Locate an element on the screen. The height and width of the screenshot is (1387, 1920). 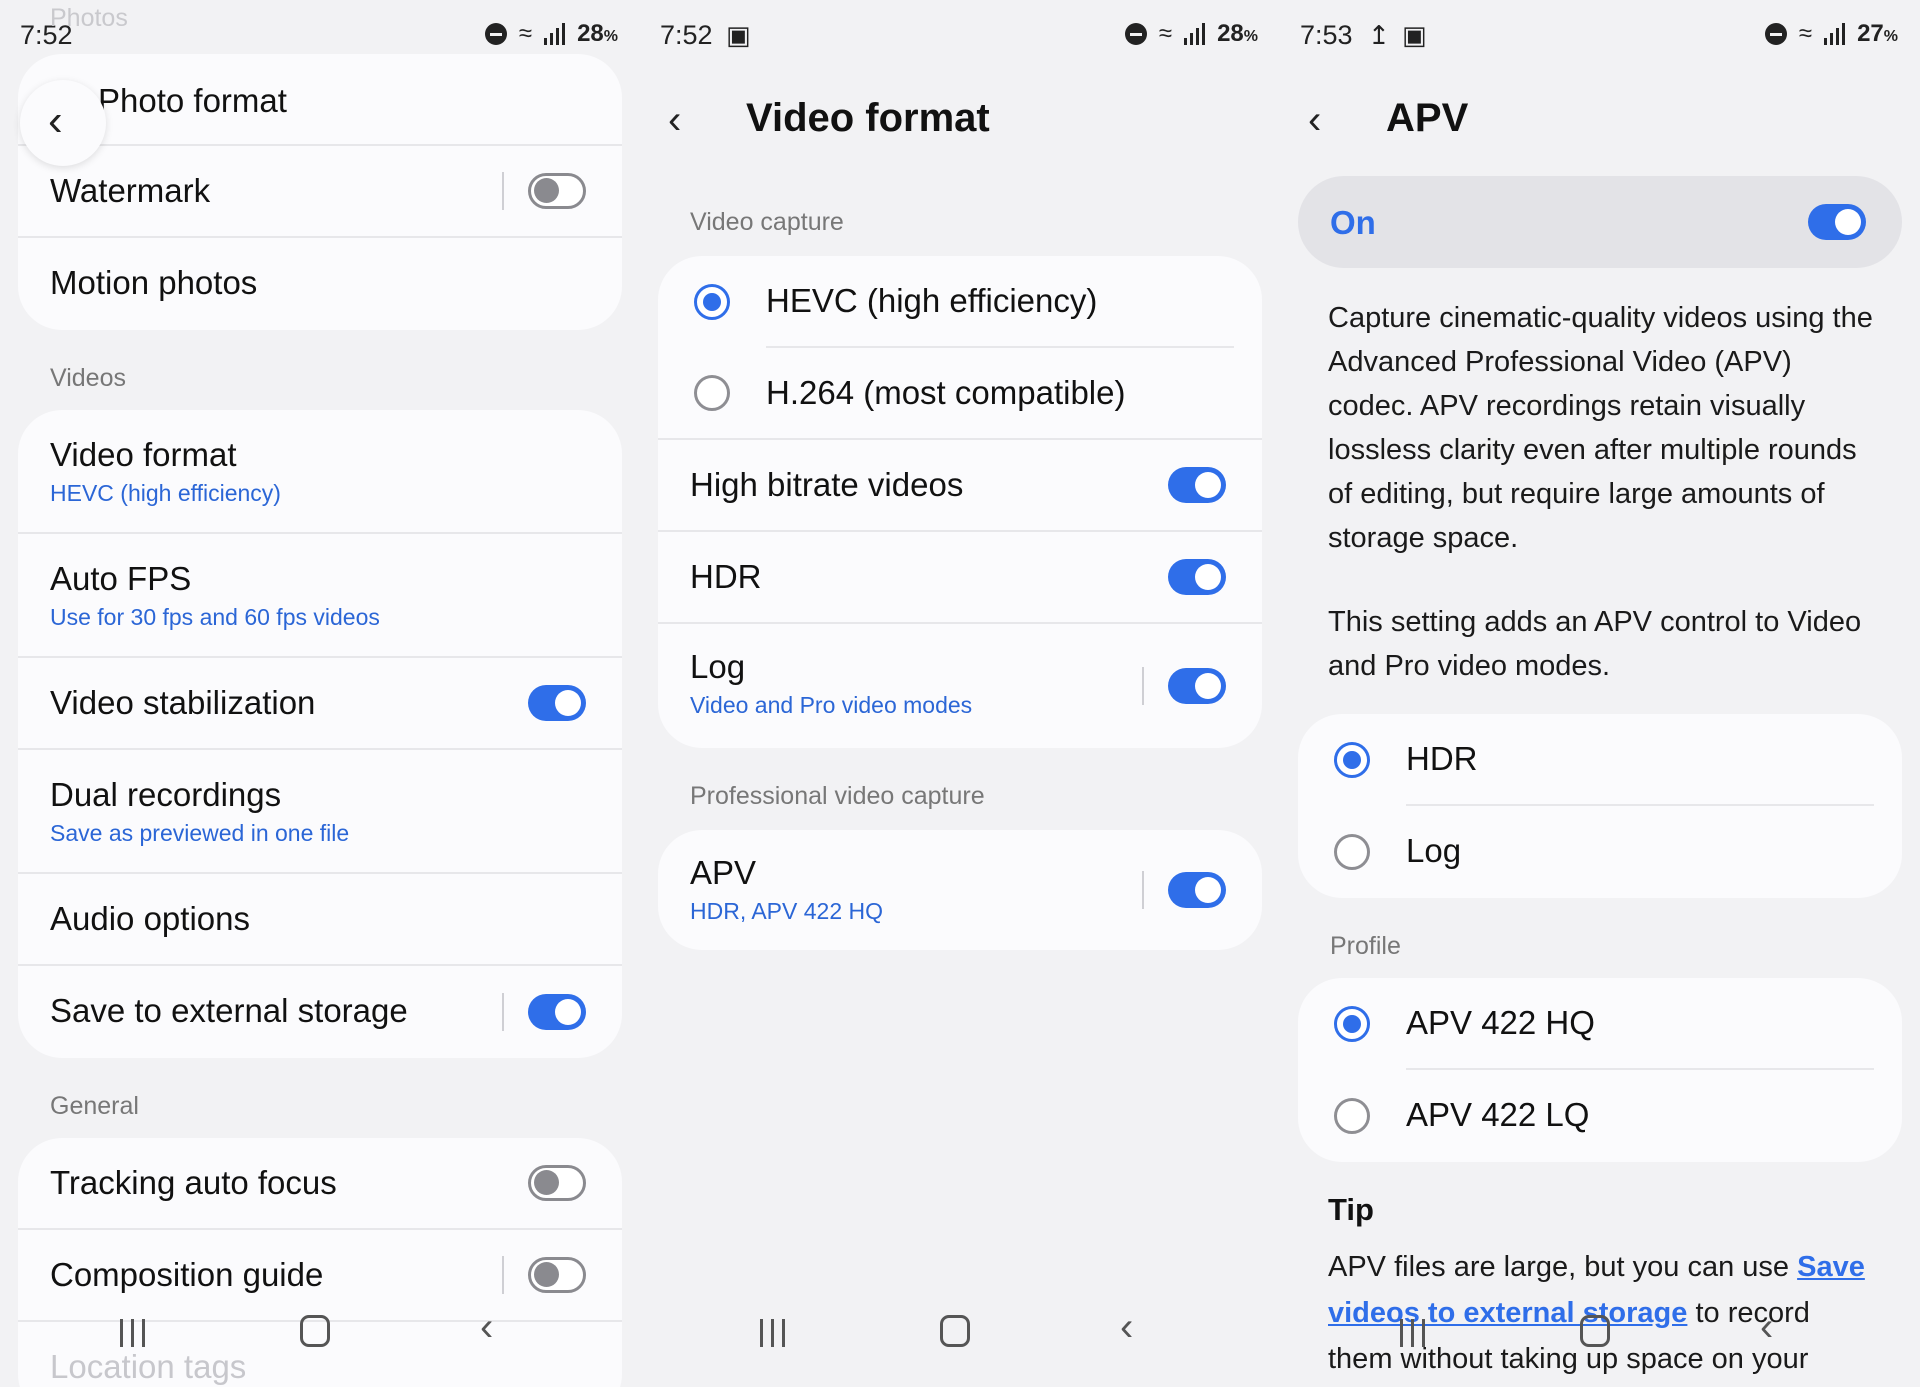
status-bar: 7:52 ▣ ≈ 28% is located at coordinates (960, 36).